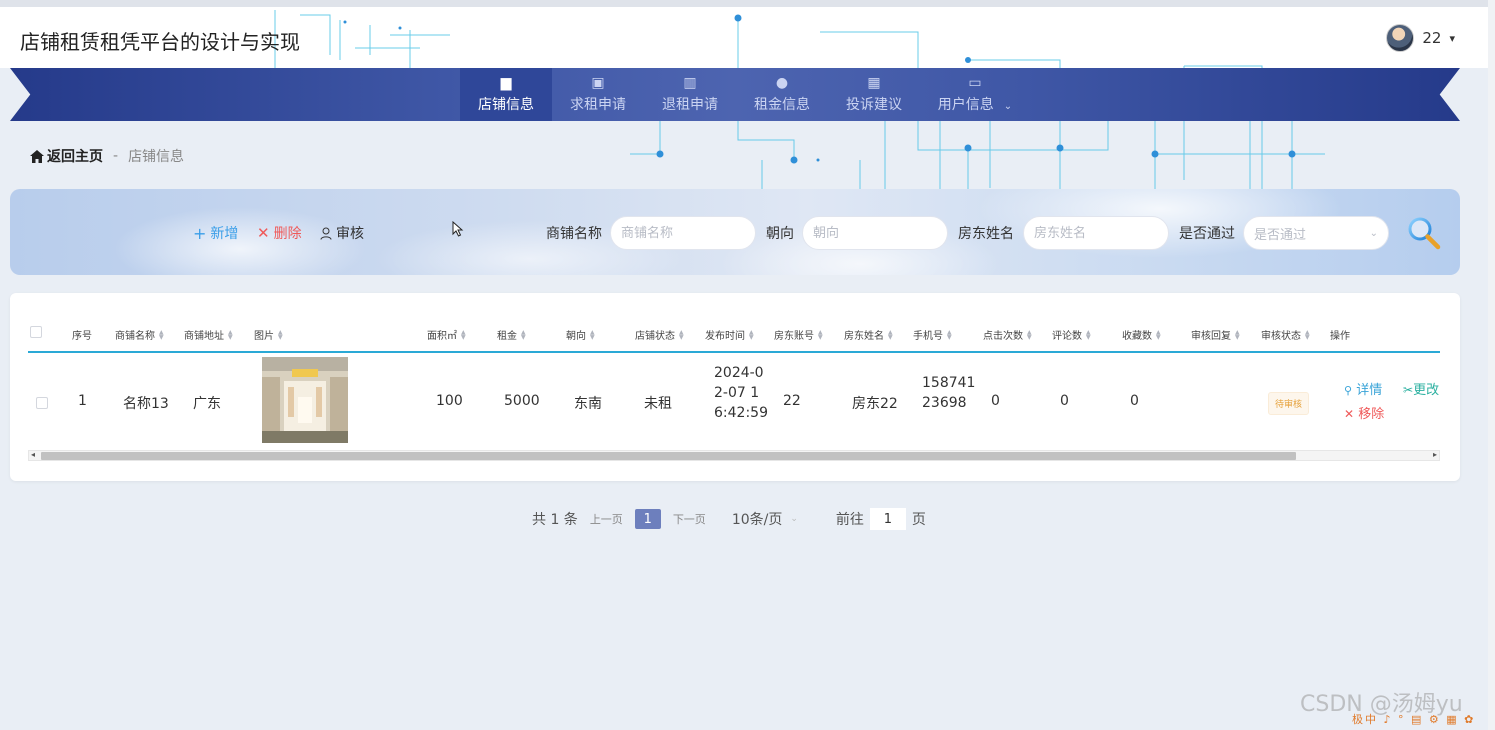 The image size is (1495, 730). I want to click on ime-toolbar: 极中 ♪ ° ▤ ⚙ ▦ ✿, so click(1413, 719).